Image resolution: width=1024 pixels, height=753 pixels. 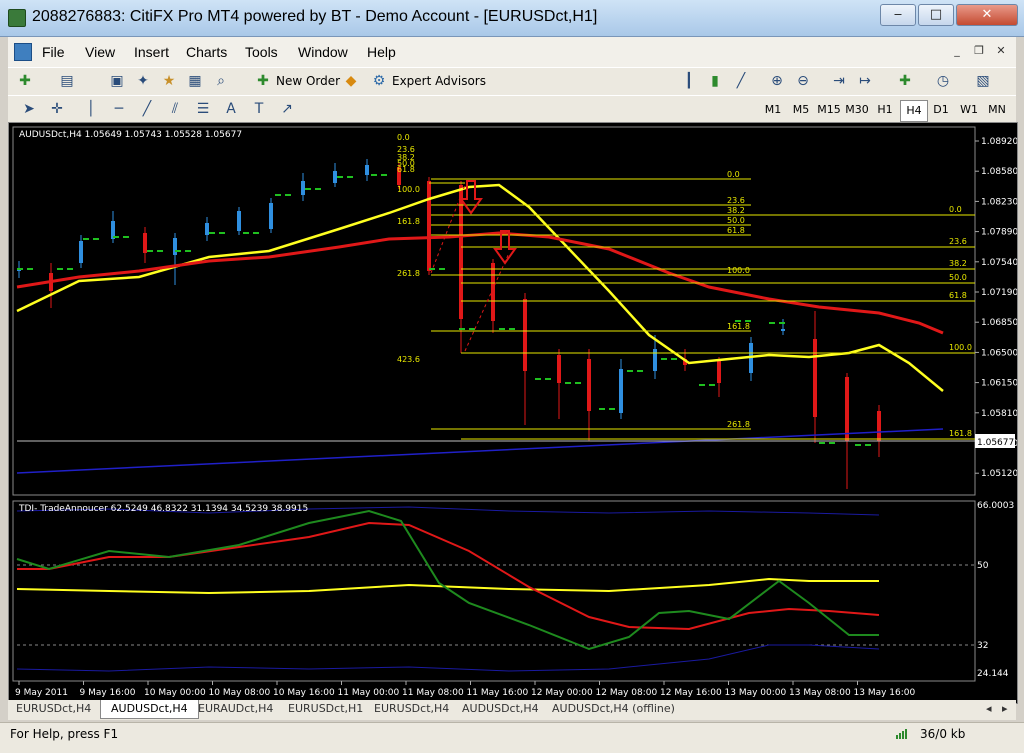 I want to click on timeframe-d1: D1, so click(x=941, y=110).